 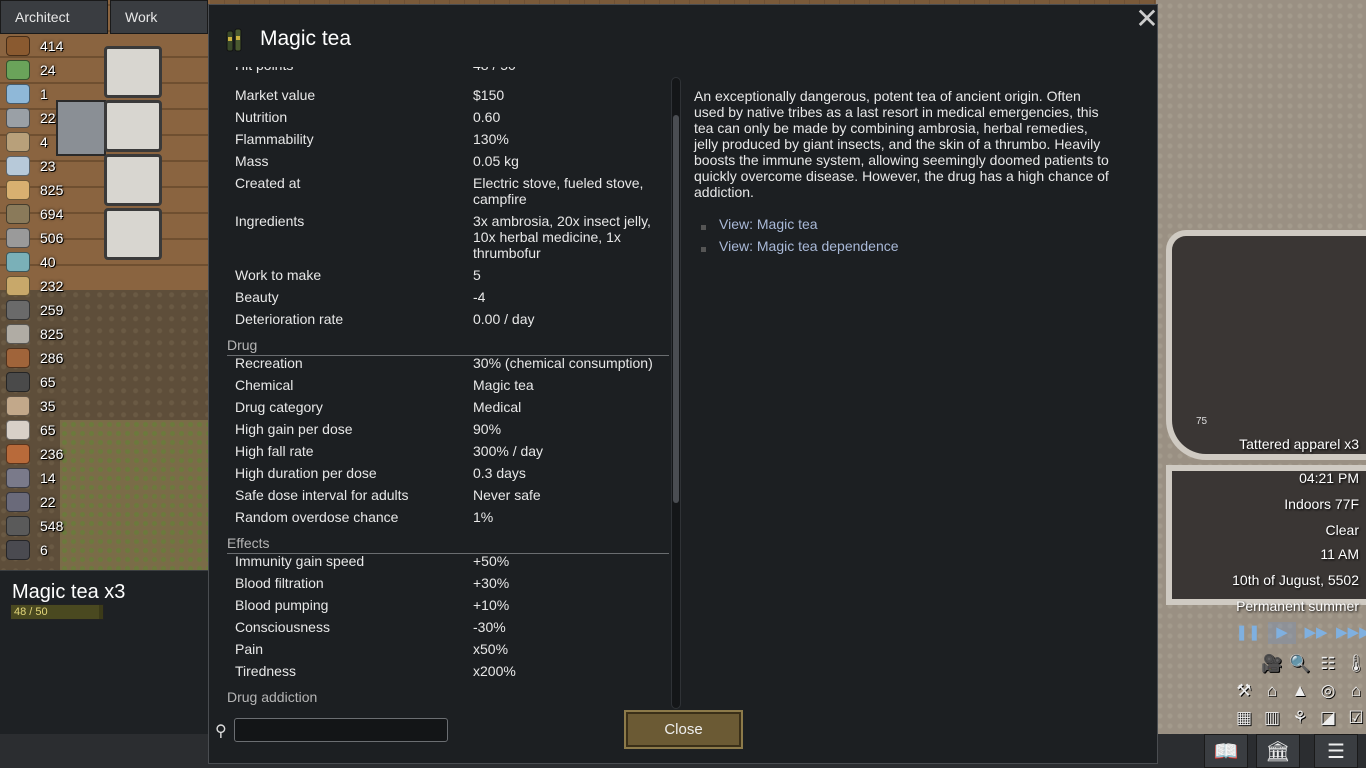 What do you see at coordinates (54, 17) in the screenshot?
I see `tab-architect: Architect` at bounding box center [54, 17].